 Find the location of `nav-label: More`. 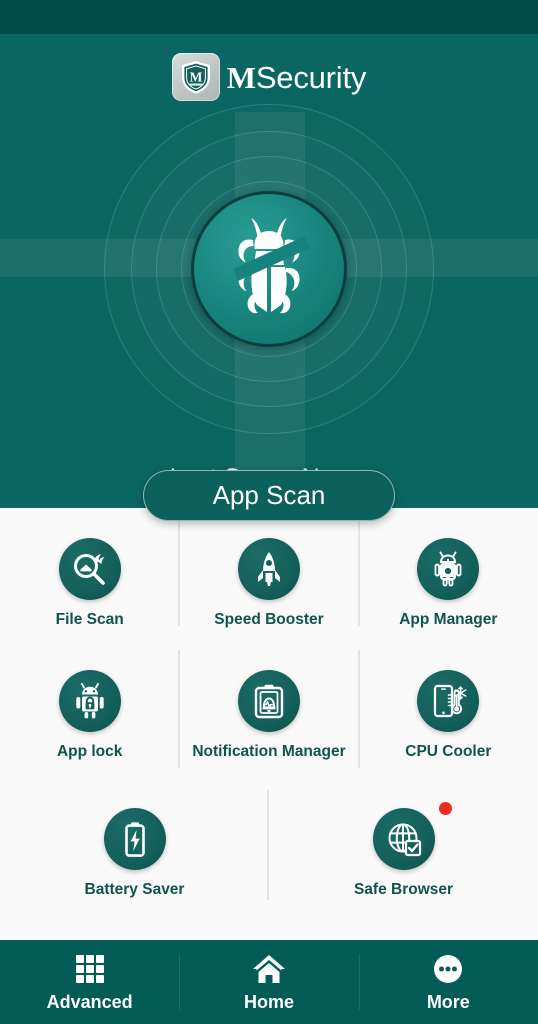

nav-label: More is located at coordinates (448, 1001).